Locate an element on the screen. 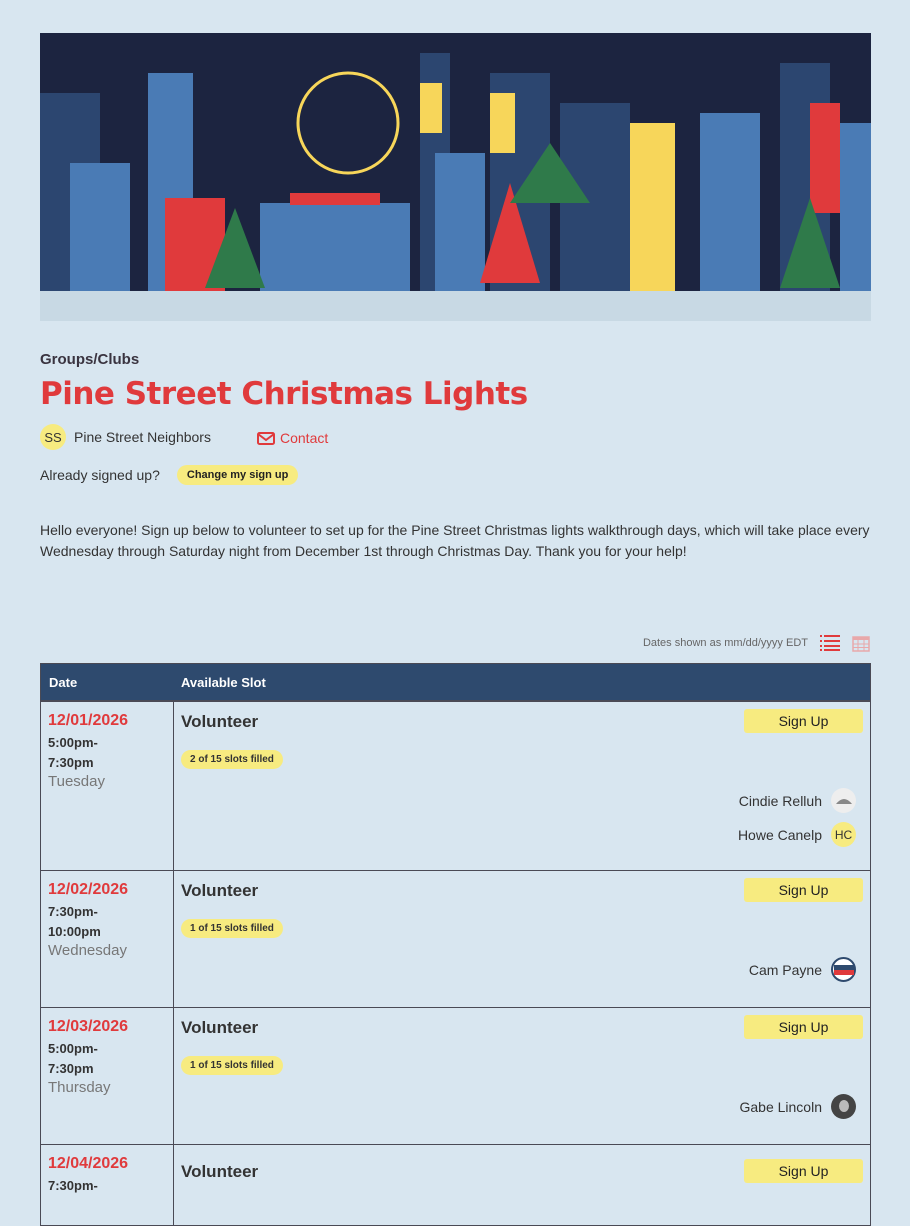  participant-name: Howe Canelp is located at coordinates (779, 834).